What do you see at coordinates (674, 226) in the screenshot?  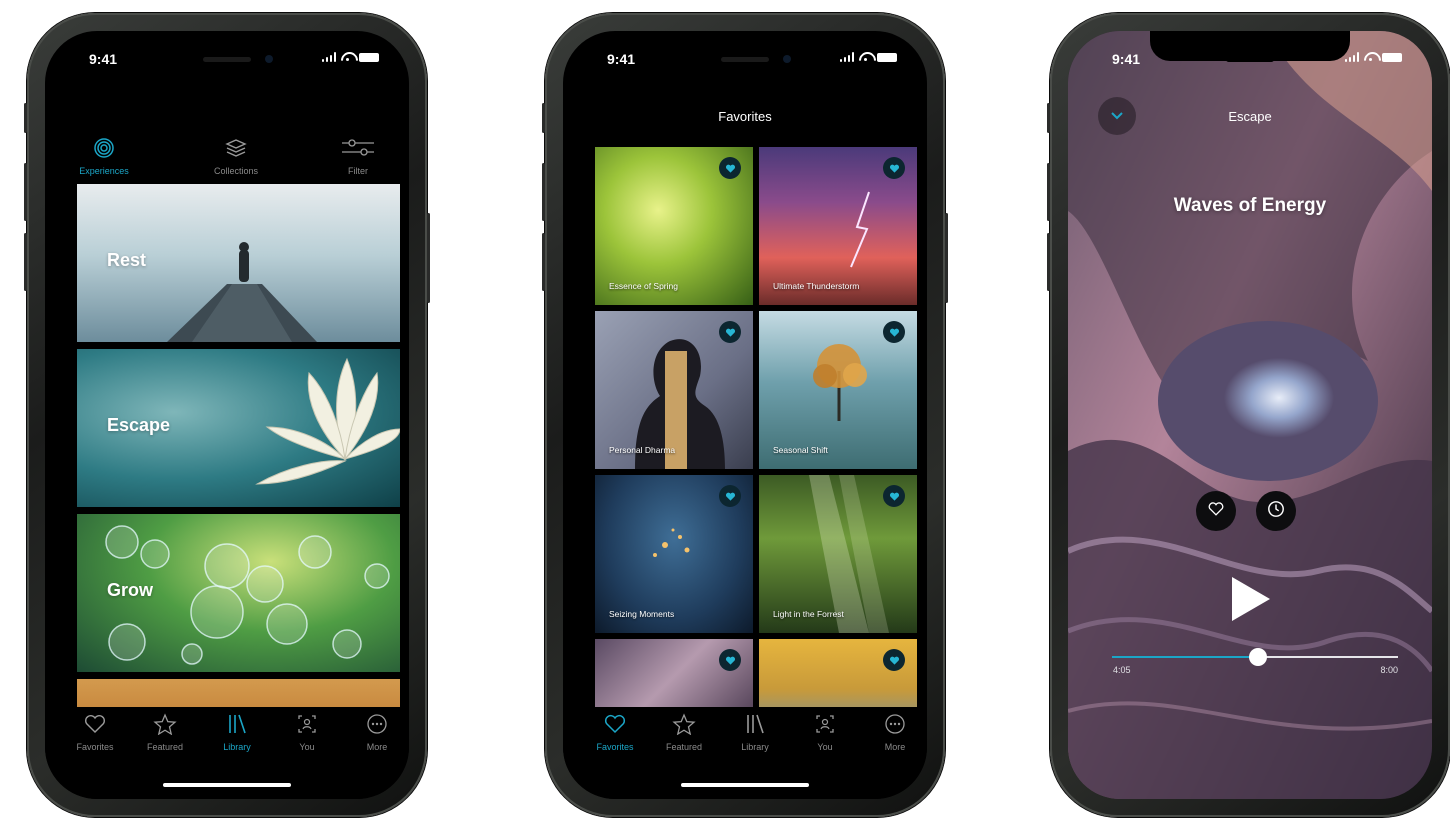 I see `favorite-tile: Essence of Spring` at bounding box center [674, 226].